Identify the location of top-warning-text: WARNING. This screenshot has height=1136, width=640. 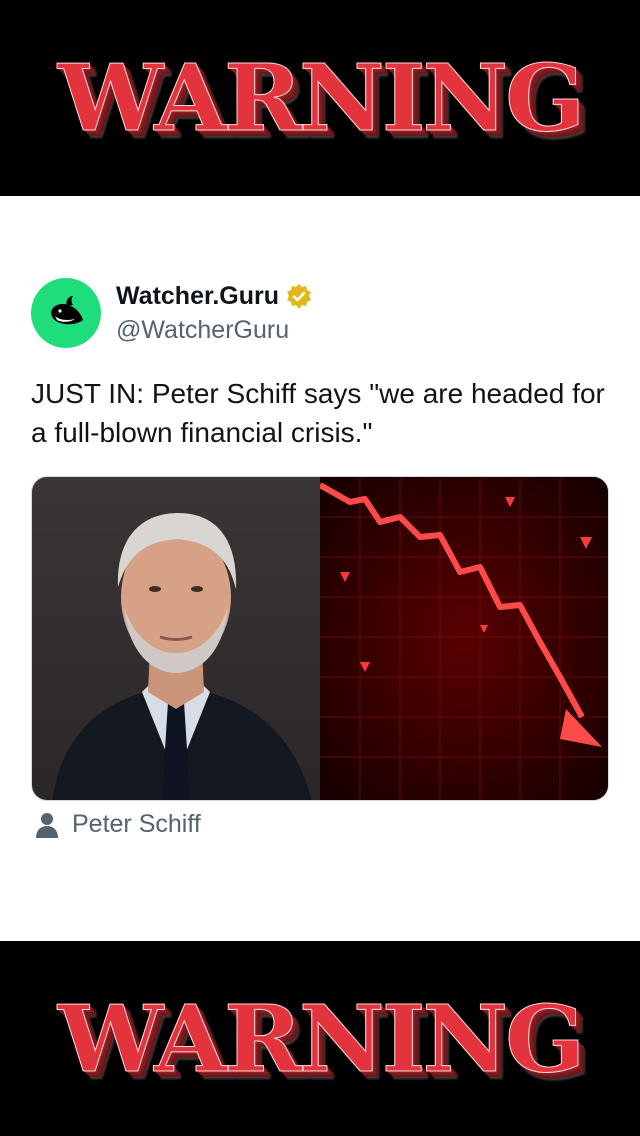
(321, 98).